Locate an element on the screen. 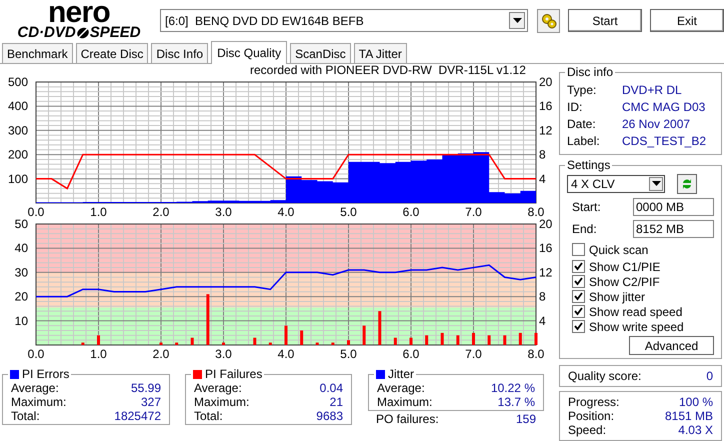 The width and height of the screenshot is (724, 441). stat-value: 9683 is located at coordinates (329, 416).